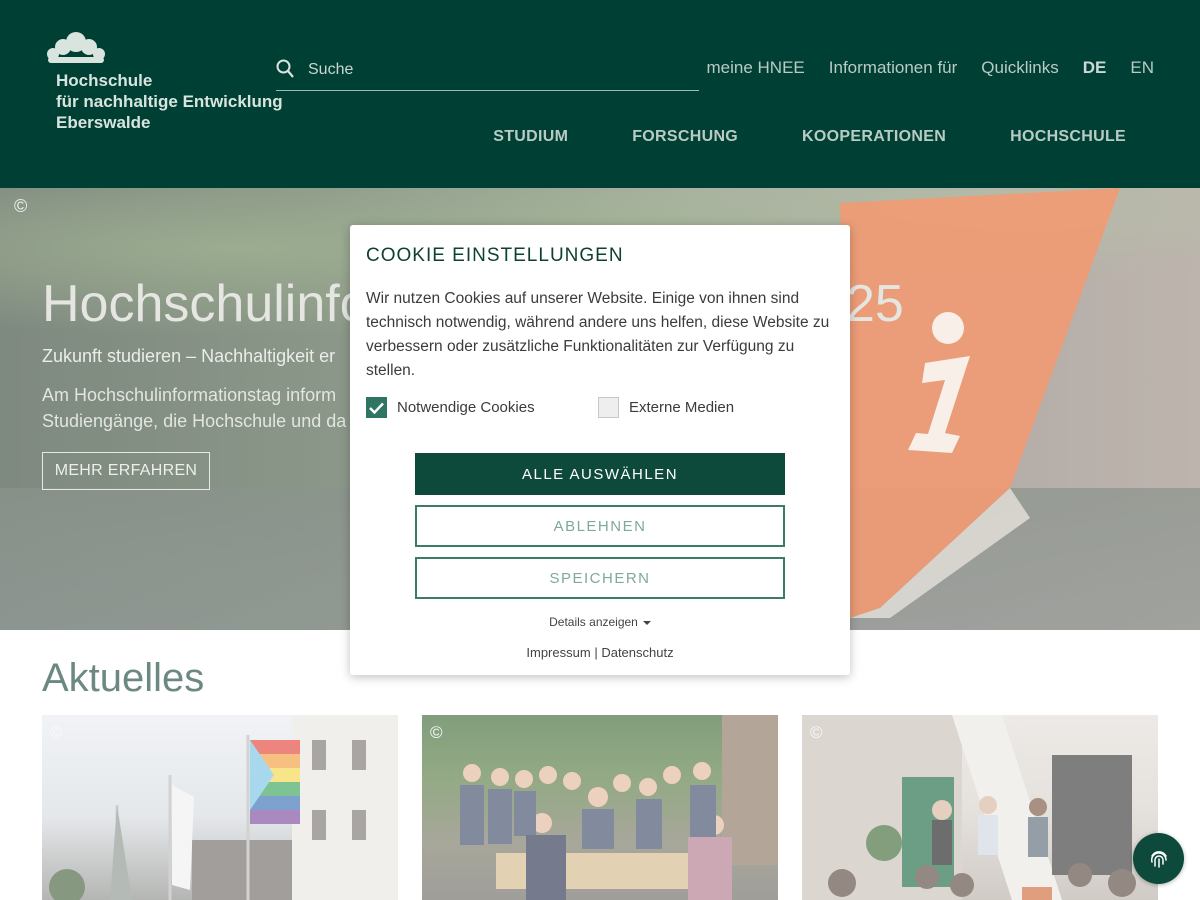  Describe the element at coordinates (646, 622) in the screenshot. I see `caret-down-icon` at that location.